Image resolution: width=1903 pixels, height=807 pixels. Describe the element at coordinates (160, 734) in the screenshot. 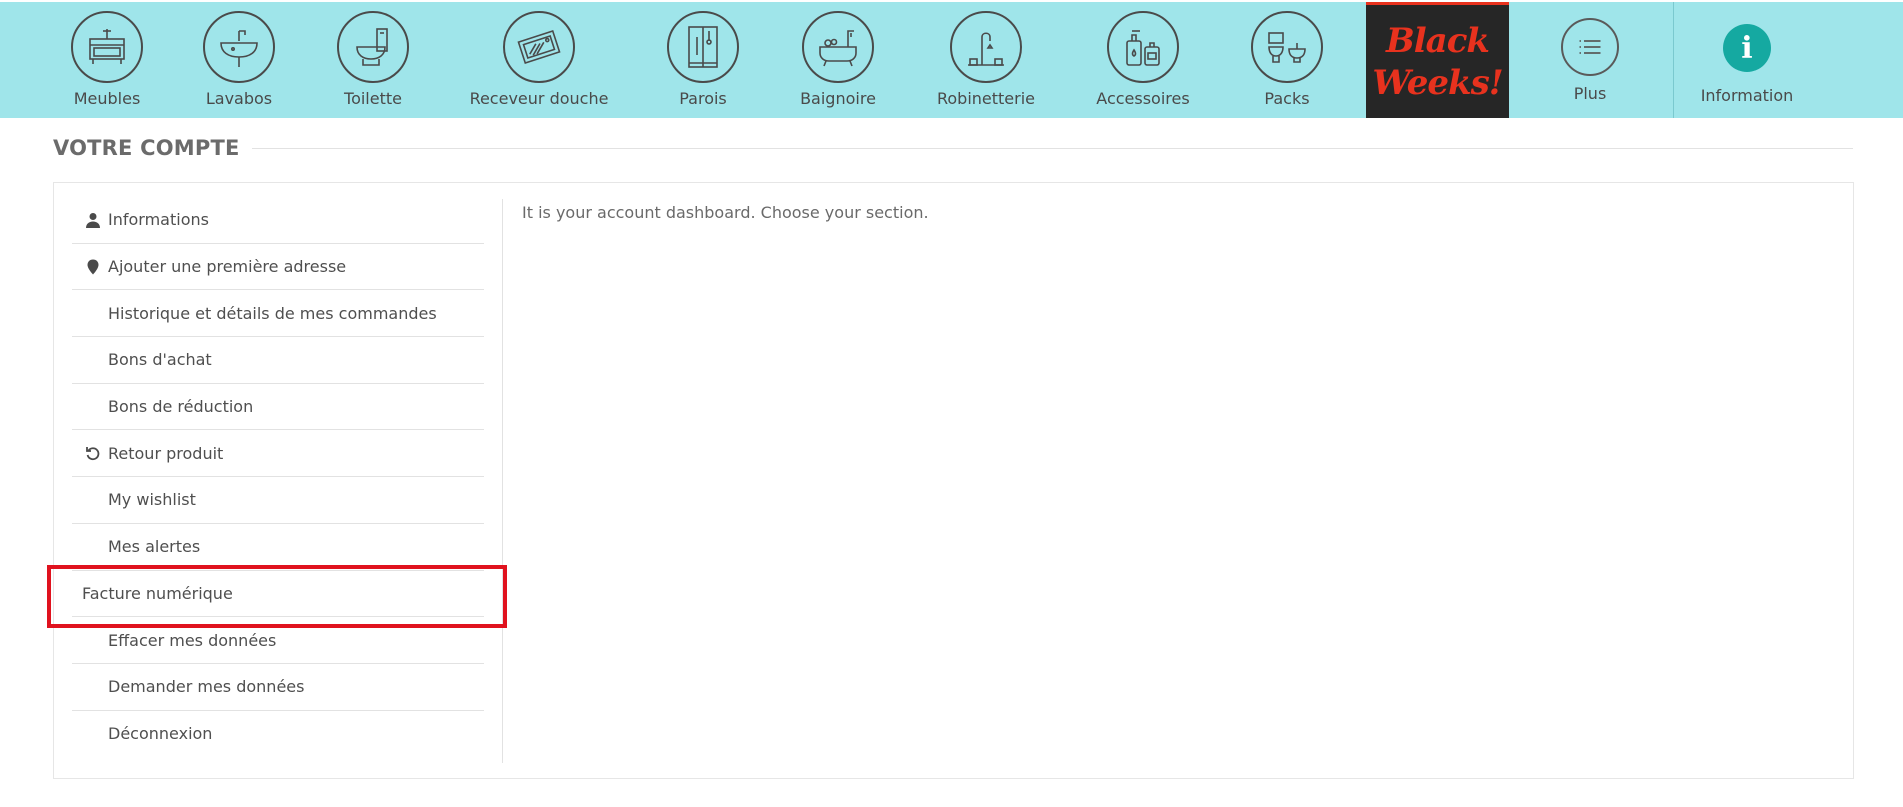

I see `sidebar-item-label: Déconnexion` at that location.